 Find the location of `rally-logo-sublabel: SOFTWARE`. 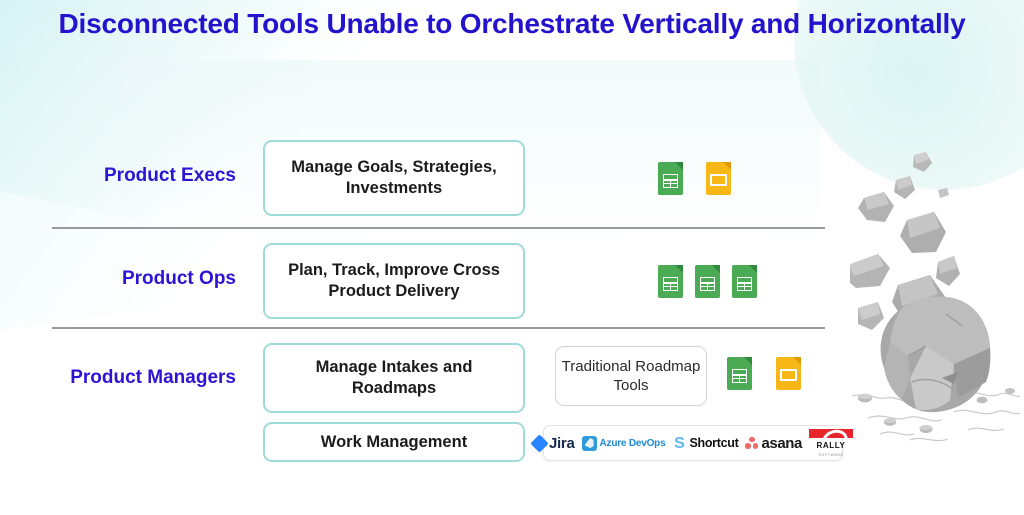

rally-logo-sublabel: SOFTWARE is located at coordinates (831, 455).